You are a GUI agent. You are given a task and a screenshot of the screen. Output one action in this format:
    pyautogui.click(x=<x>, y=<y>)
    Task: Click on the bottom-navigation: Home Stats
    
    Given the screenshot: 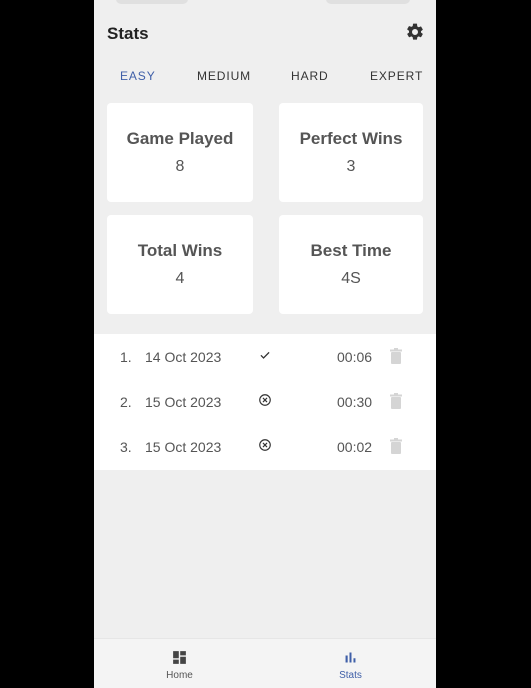 What is the action you would take?
    pyautogui.click(x=265, y=663)
    